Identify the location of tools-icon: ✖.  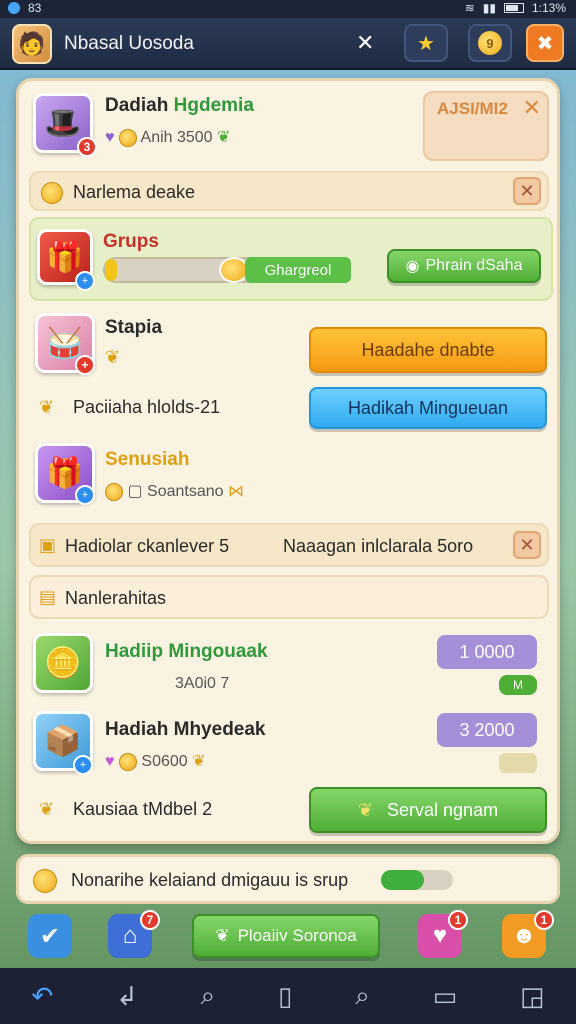
(545, 43).